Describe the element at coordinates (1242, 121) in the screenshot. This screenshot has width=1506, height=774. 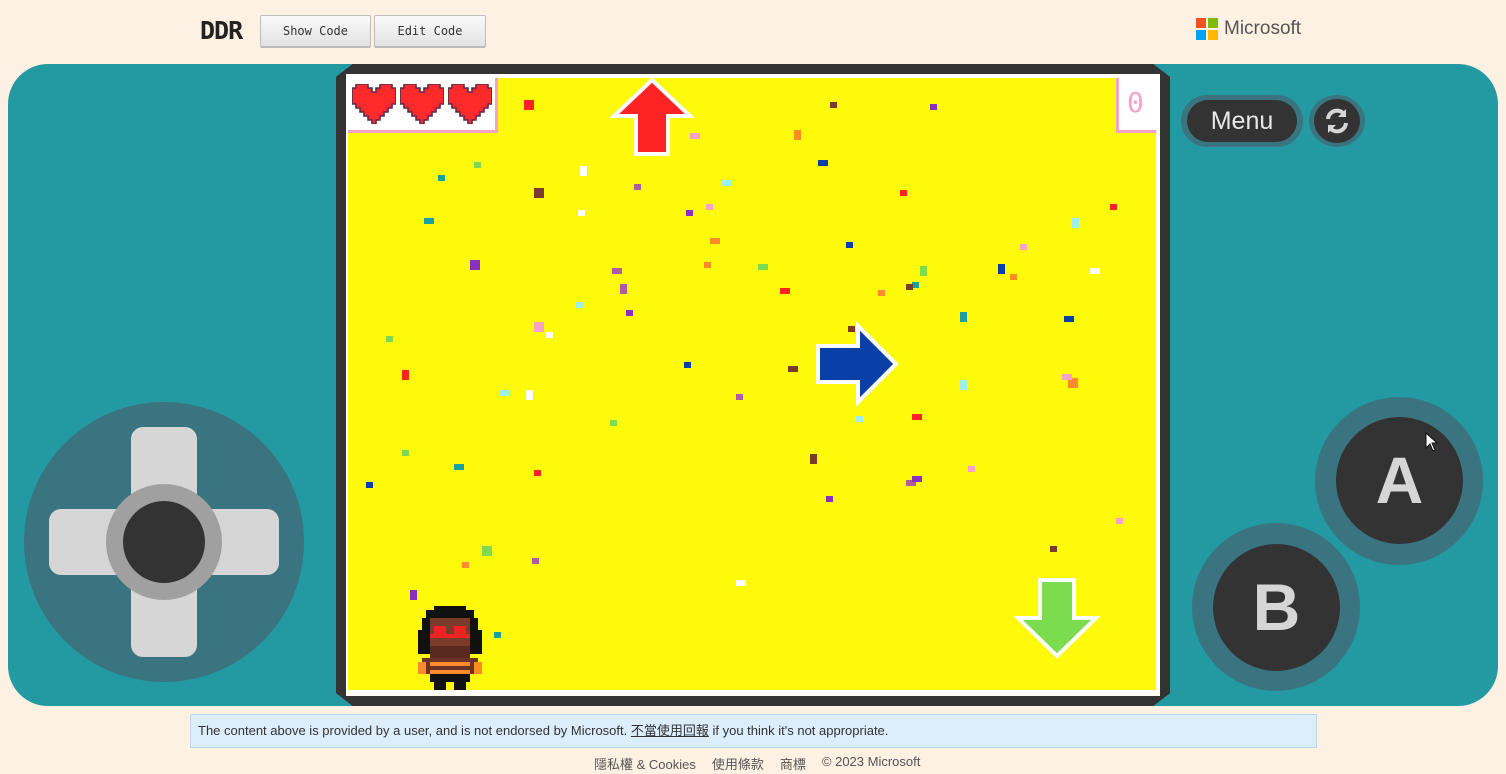
I see `menu-button: Menu` at that location.